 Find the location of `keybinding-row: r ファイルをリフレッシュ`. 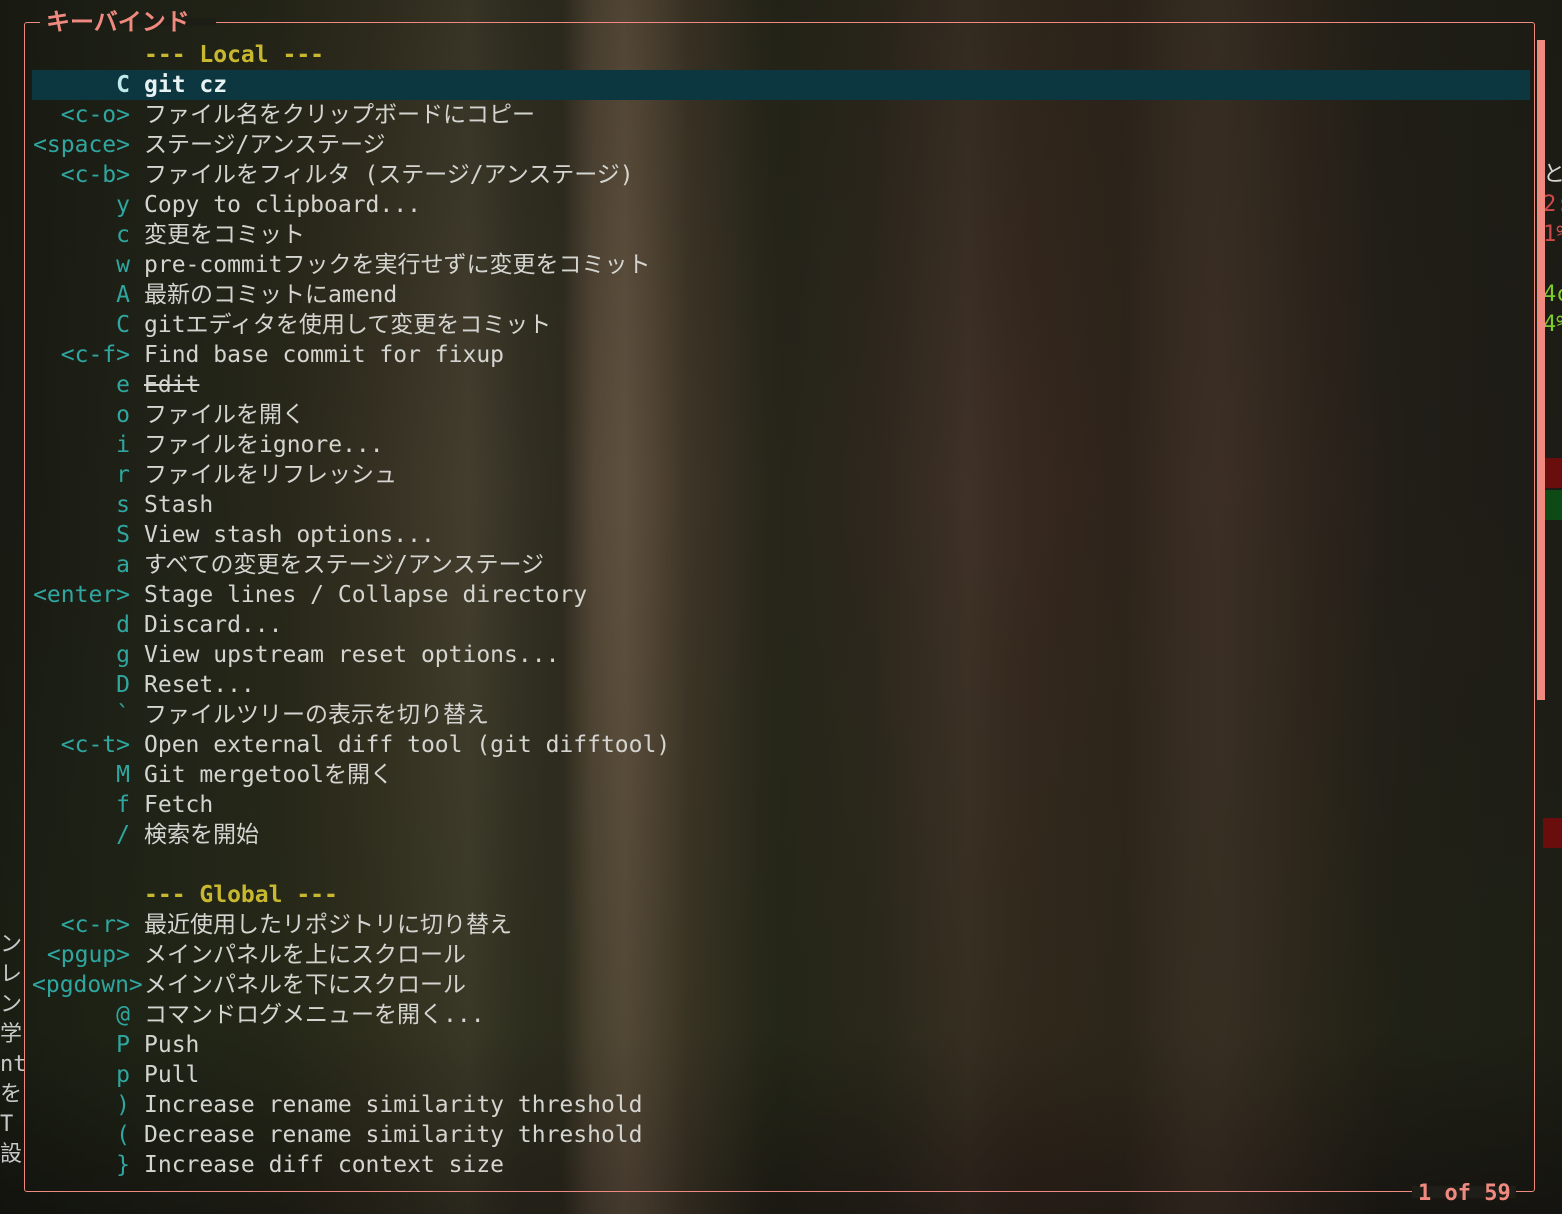

keybinding-row: r ファイルをリフレッシュ is located at coordinates (781, 475).